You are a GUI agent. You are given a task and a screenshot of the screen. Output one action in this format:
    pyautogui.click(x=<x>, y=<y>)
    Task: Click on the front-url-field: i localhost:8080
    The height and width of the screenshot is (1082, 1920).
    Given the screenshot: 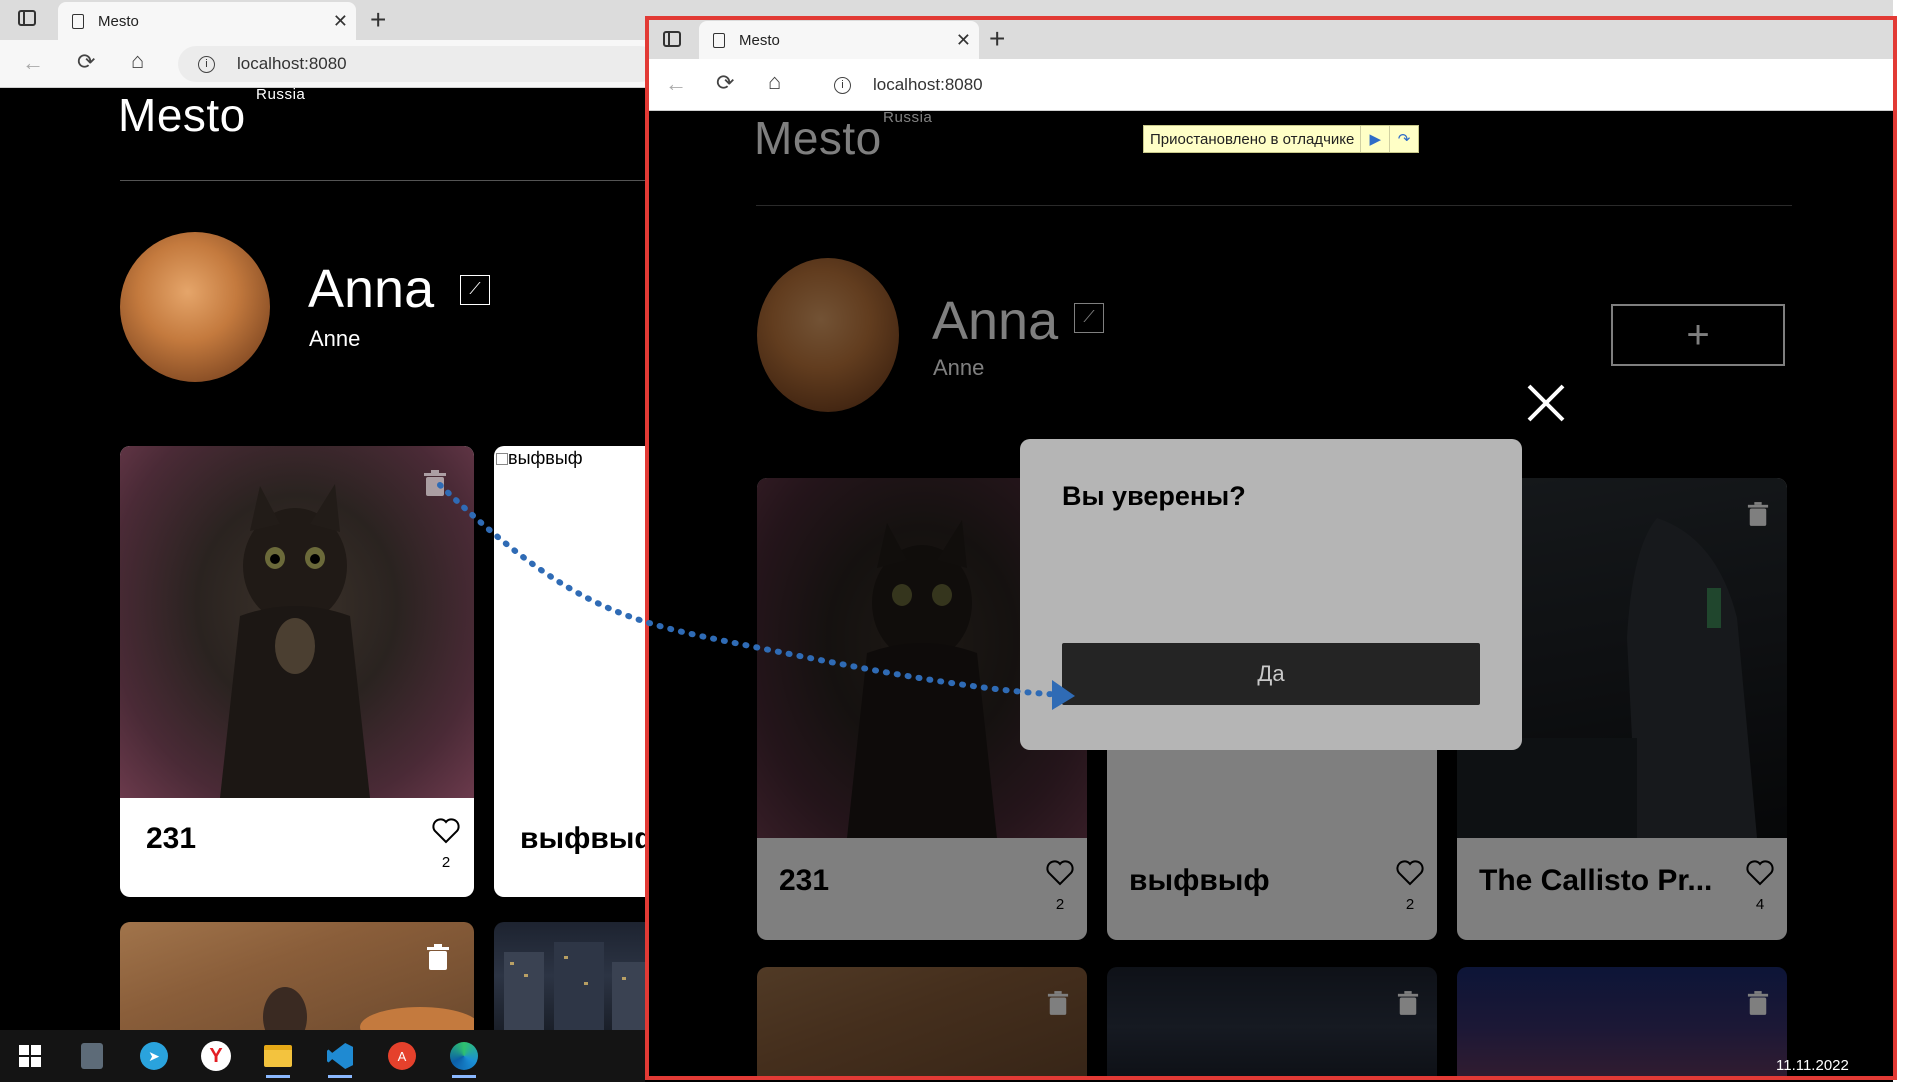 What is the action you would take?
    pyautogui.click(x=1349, y=85)
    